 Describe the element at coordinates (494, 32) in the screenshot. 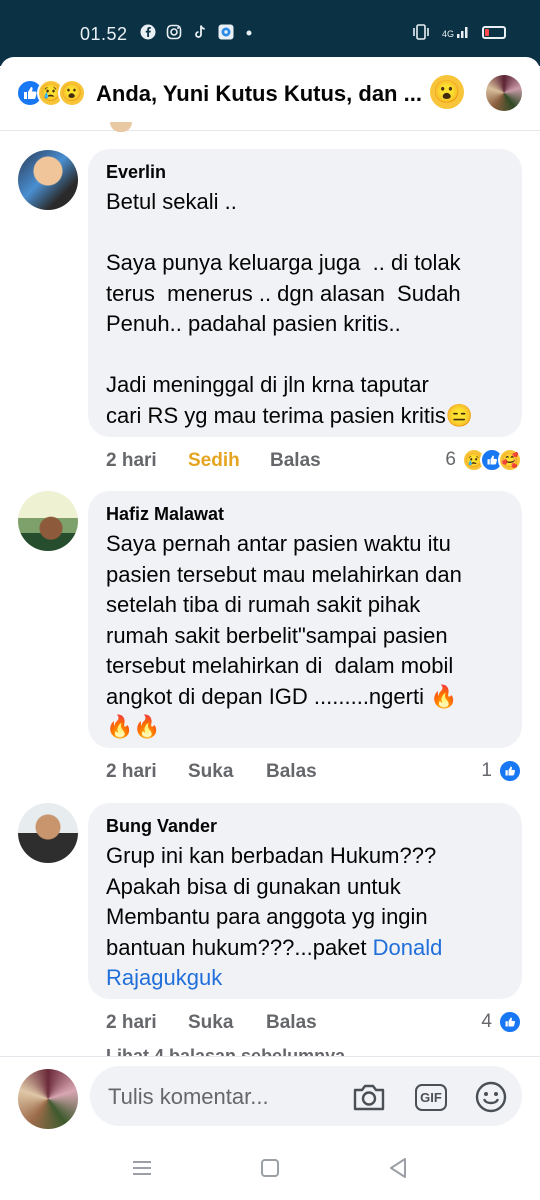

I see `battery-low-icon` at that location.